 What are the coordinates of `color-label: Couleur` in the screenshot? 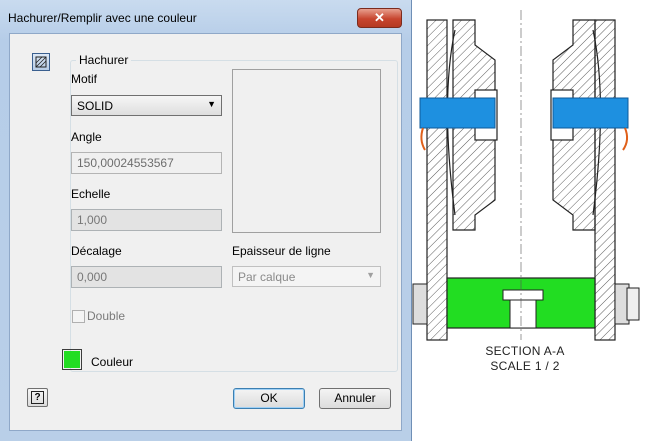 It's located at (112, 362).